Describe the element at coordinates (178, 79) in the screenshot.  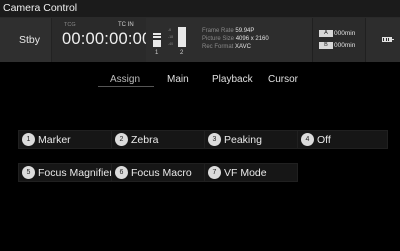
I see `tab-main: Main` at that location.